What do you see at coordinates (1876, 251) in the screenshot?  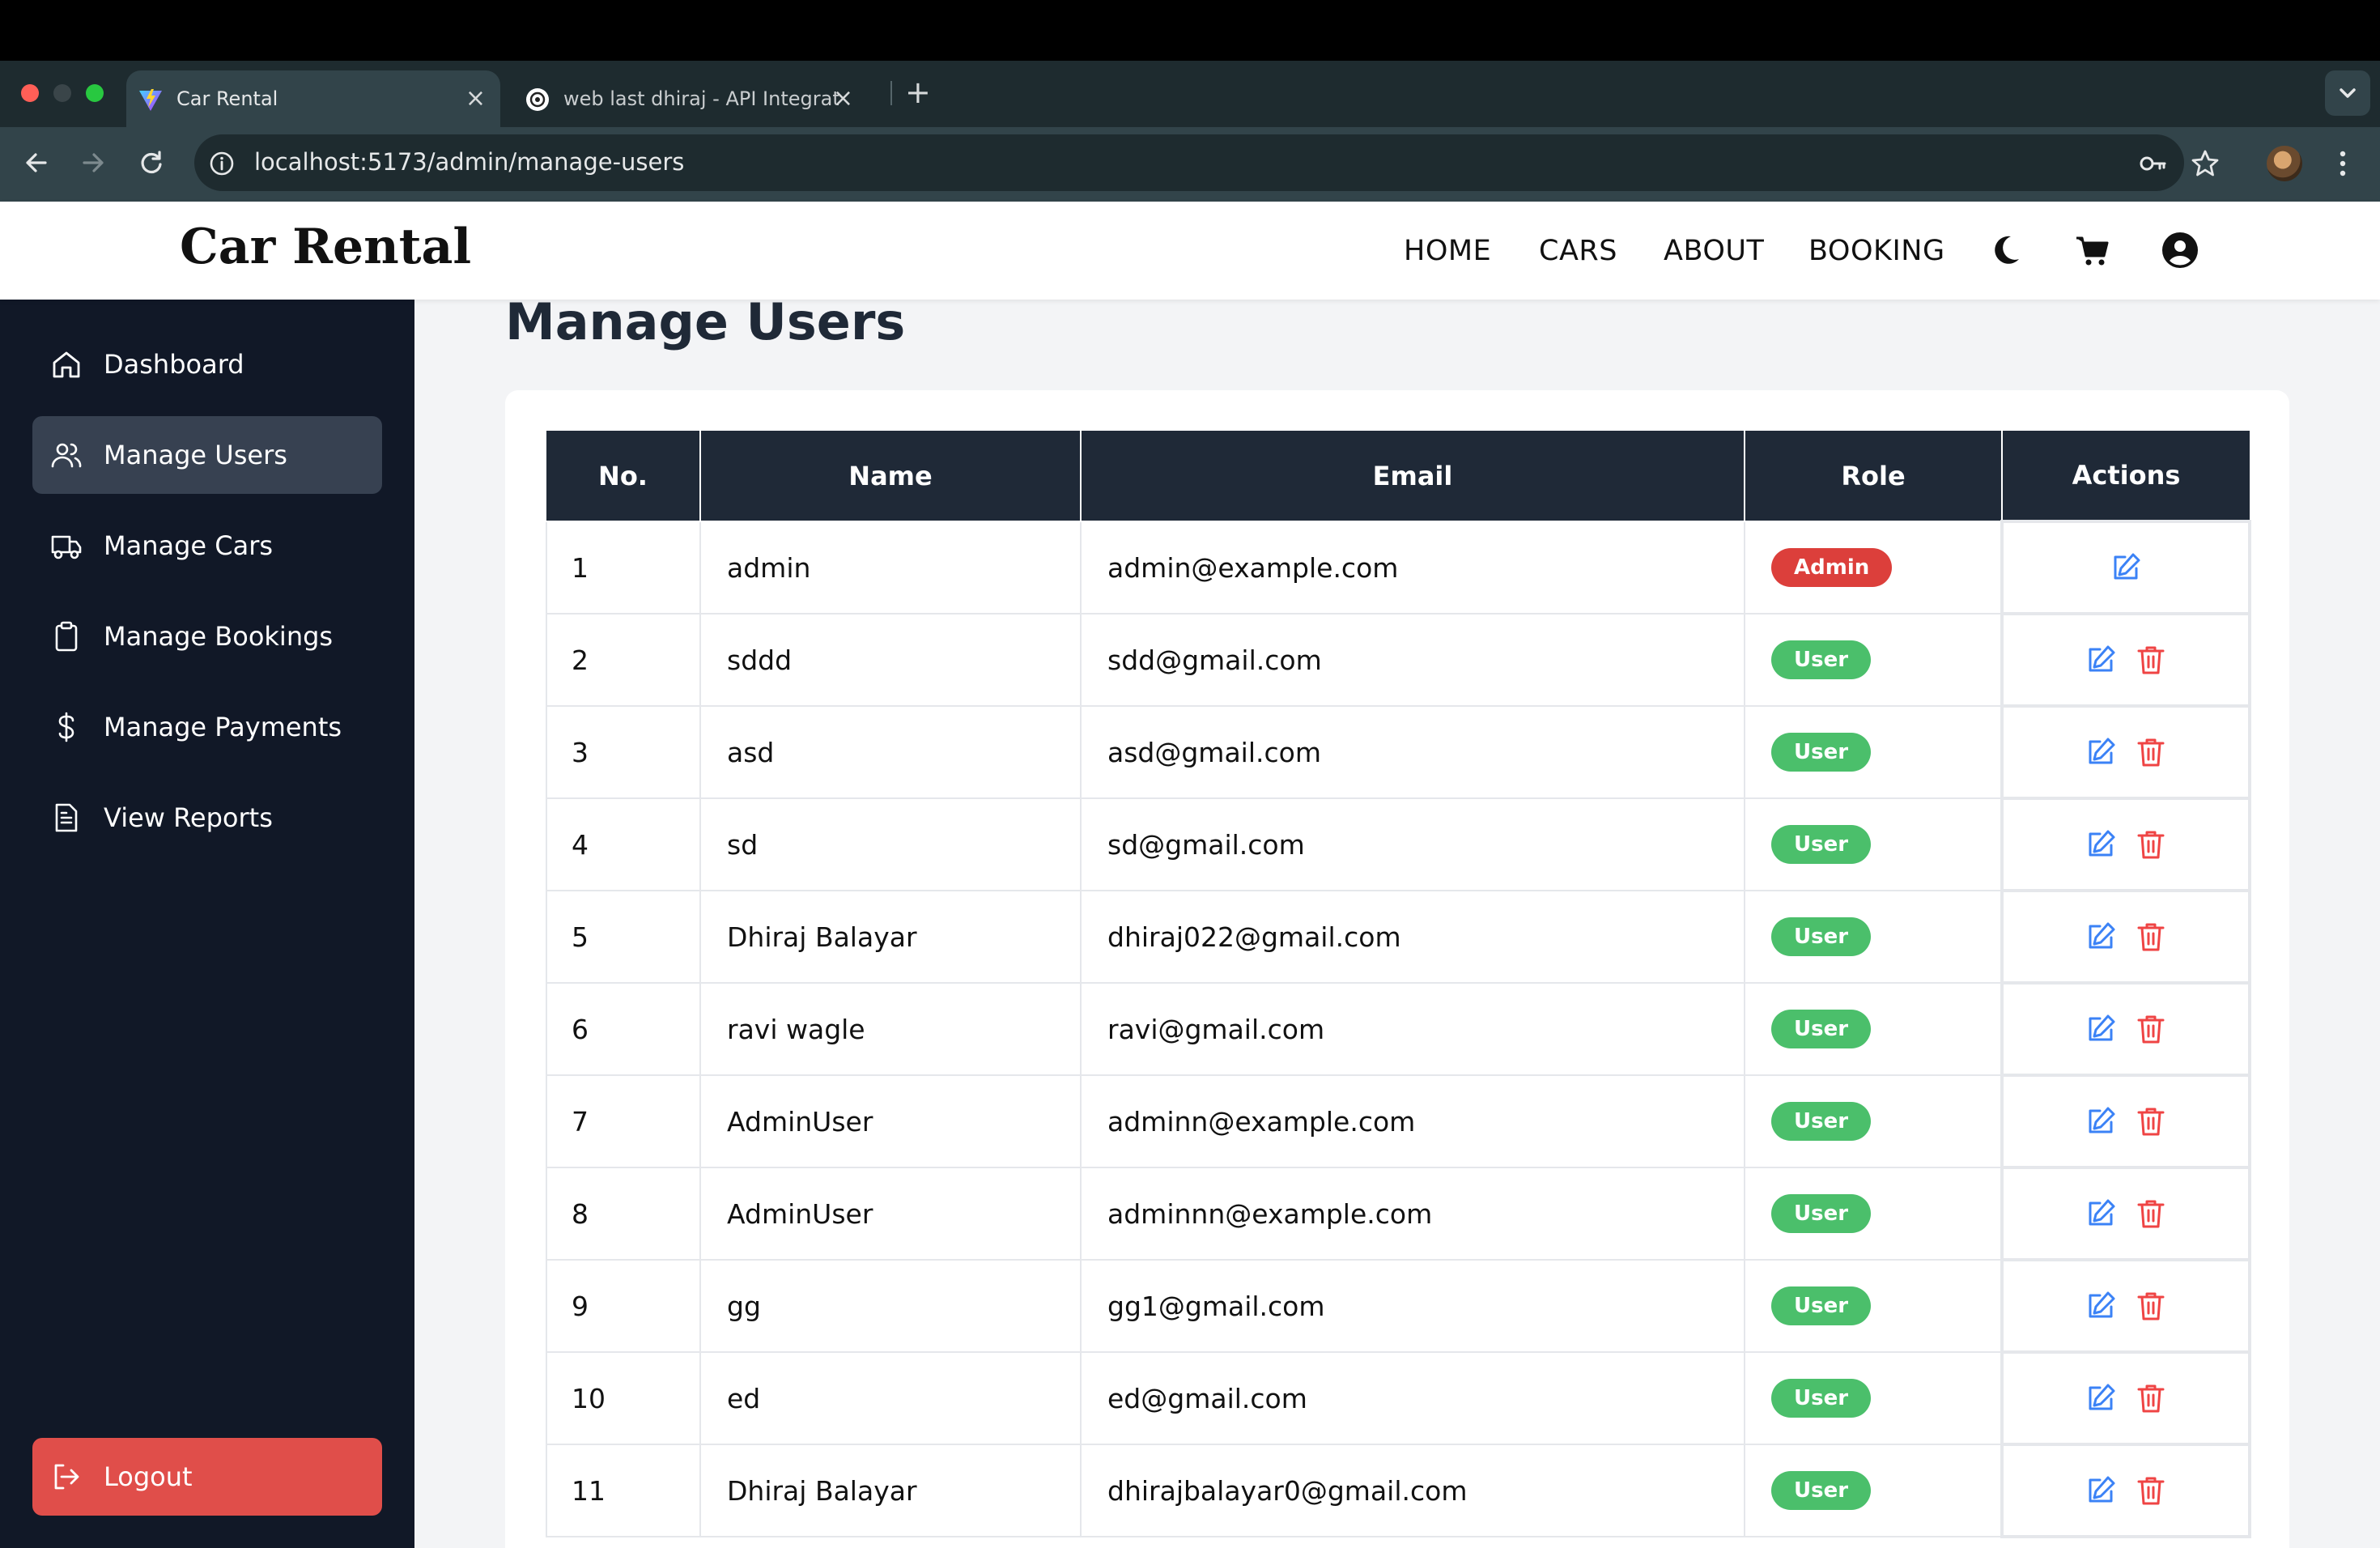 I see `nav-link-booking: BOOKING` at bounding box center [1876, 251].